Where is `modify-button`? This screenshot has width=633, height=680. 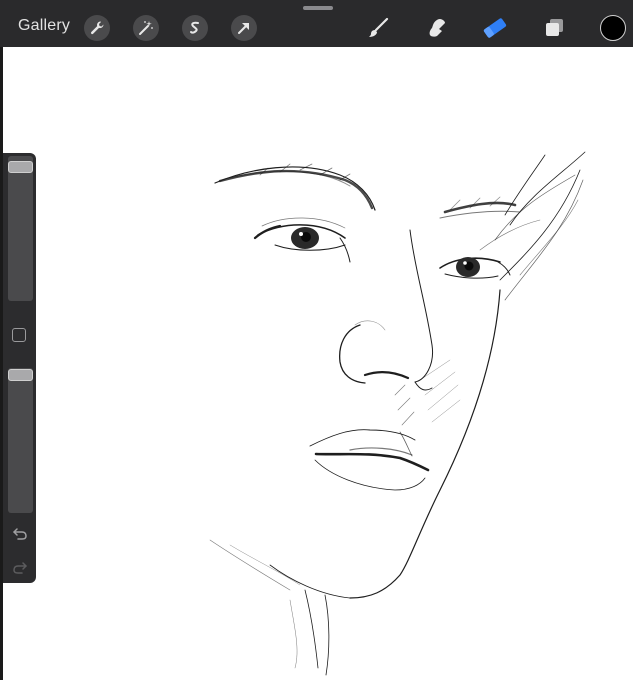 modify-button is located at coordinates (19, 335).